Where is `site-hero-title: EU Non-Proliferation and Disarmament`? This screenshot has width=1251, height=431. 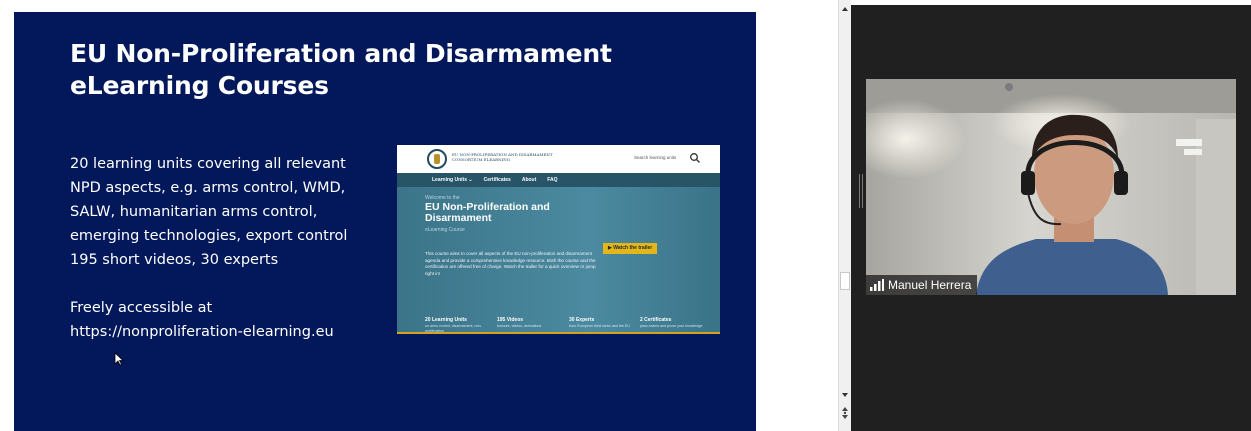
site-hero-title: EU Non-Proliferation and Disarmament is located at coordinates (487, 212).